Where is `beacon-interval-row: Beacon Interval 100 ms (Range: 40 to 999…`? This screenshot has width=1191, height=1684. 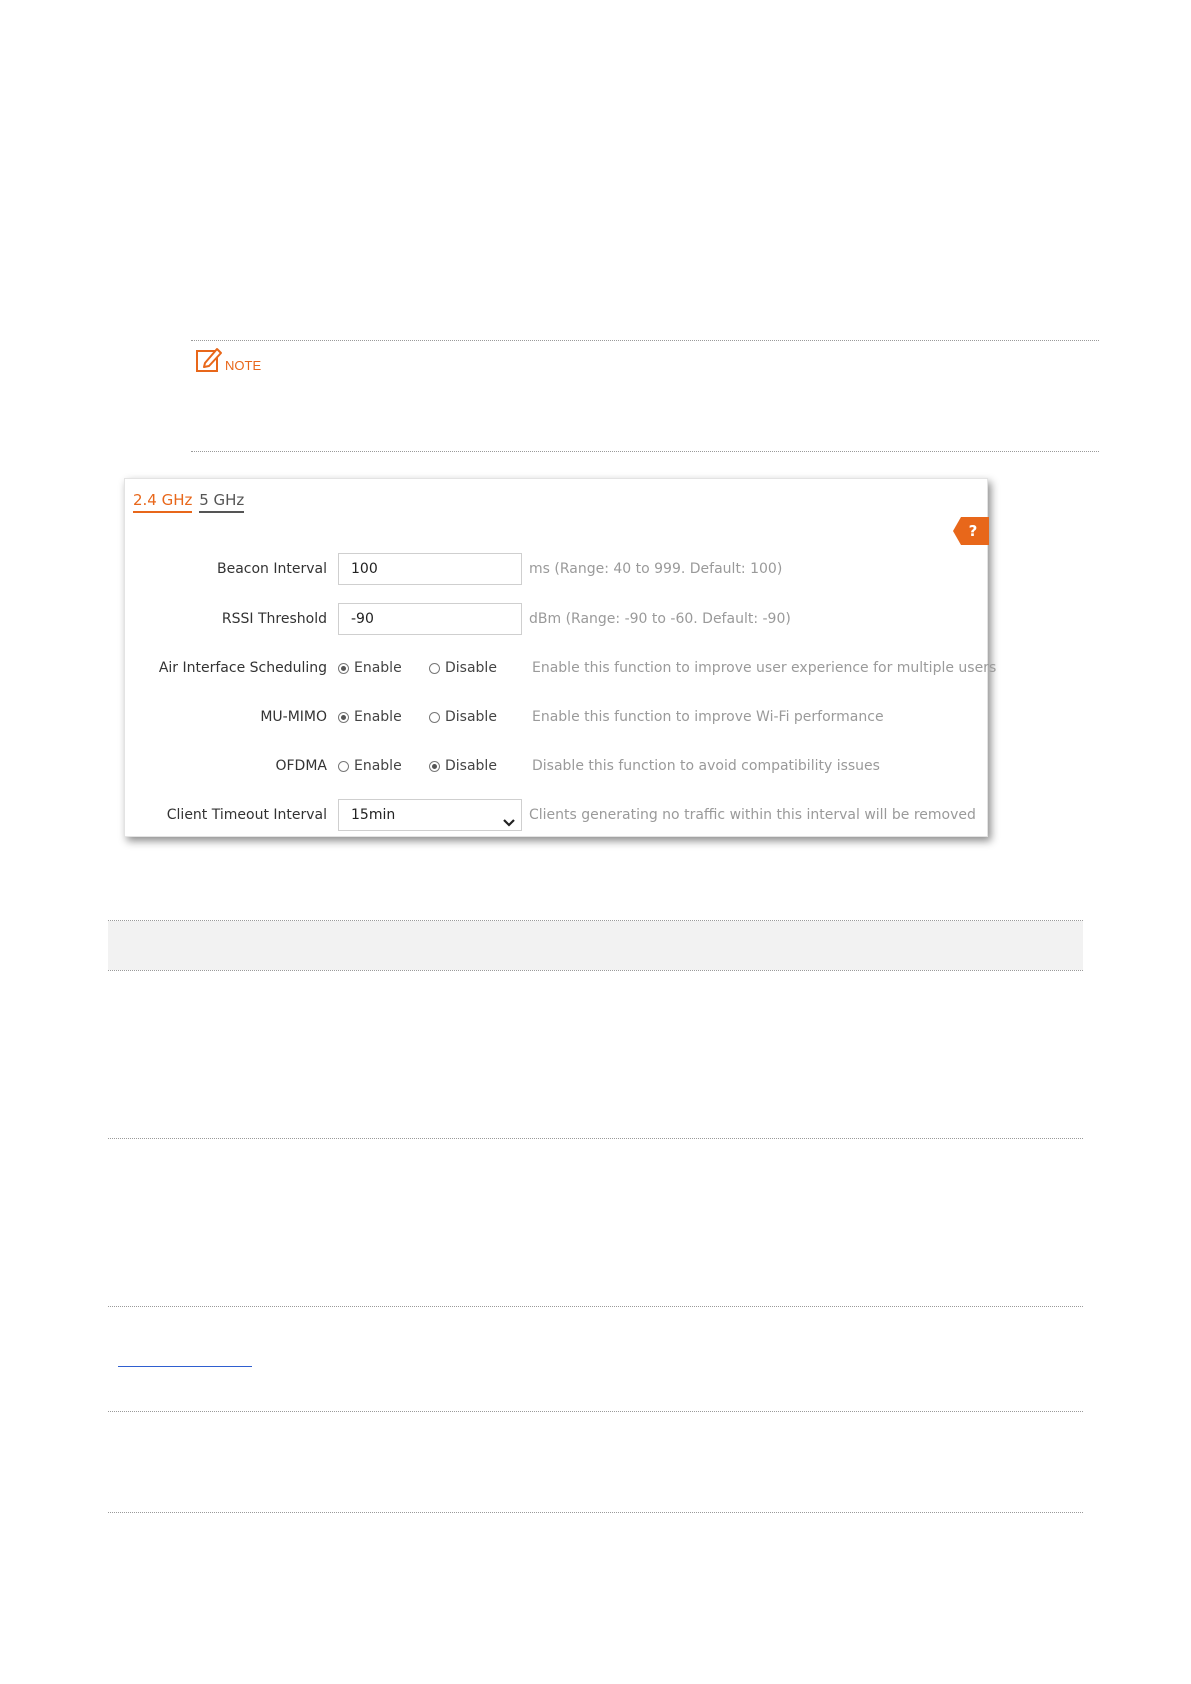 beacon-interval-row: Beacon Interval 100 ms (Range: 40 to 999… is located at coordinates (556, 569).